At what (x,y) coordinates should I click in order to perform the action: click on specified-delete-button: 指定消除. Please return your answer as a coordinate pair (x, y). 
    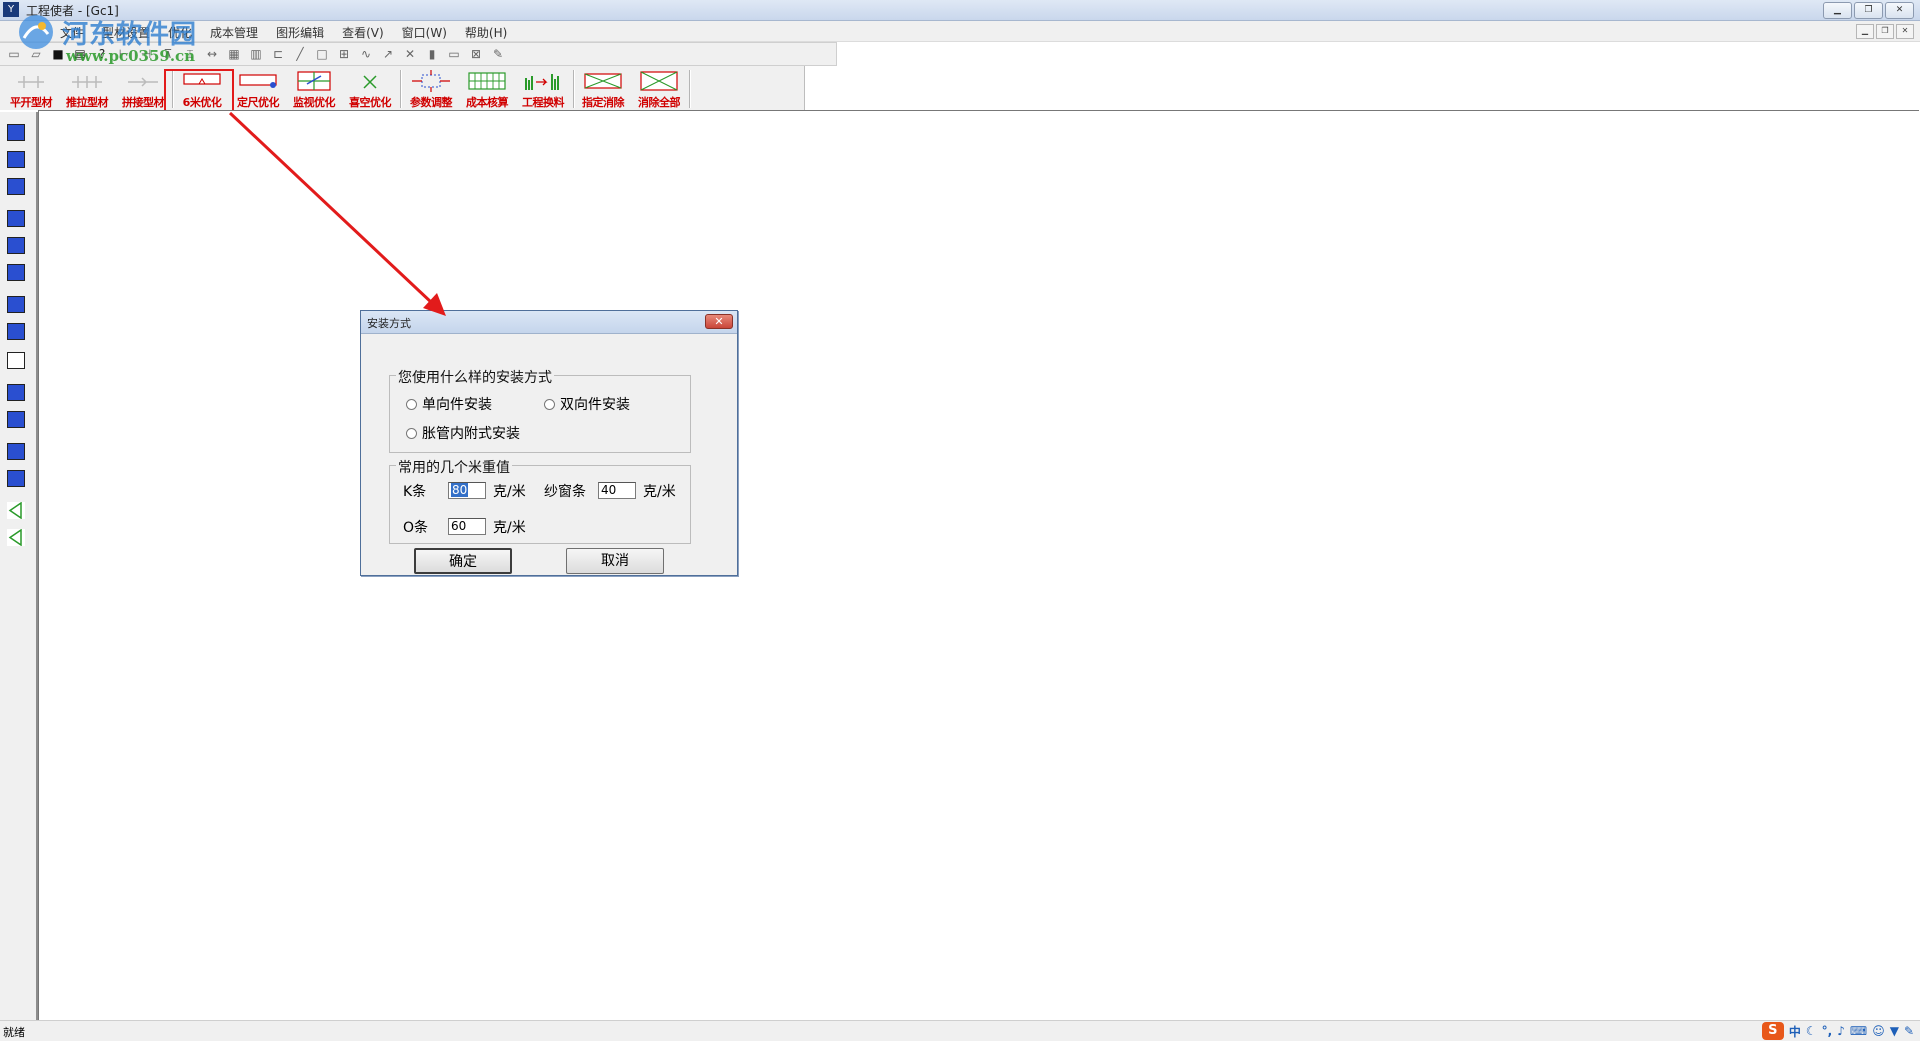
    Looking at the image, I should click on (603, 88).